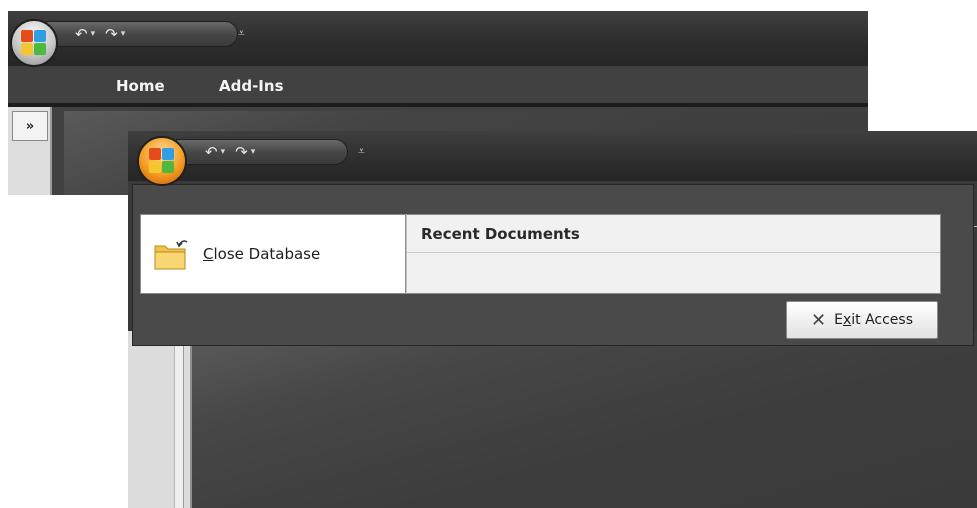  I want to click on recent-documents-header: Recent Documents, so click(673, 234).